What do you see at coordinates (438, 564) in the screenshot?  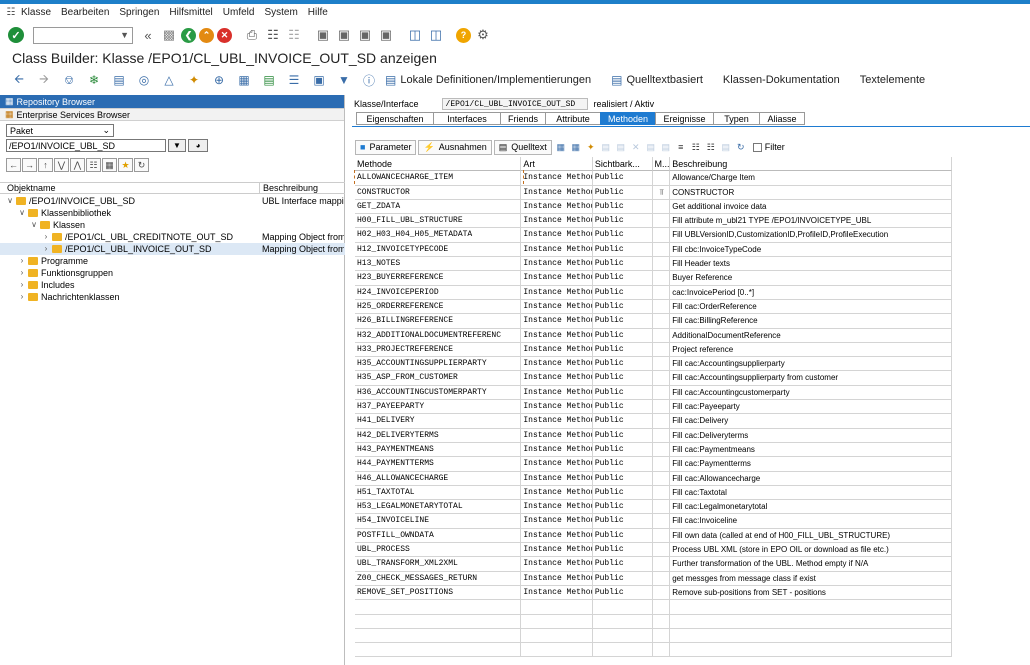 I see `method-name-cell: UBL_TRANSFORM_XML2XML` at bounding box center [438, 564].